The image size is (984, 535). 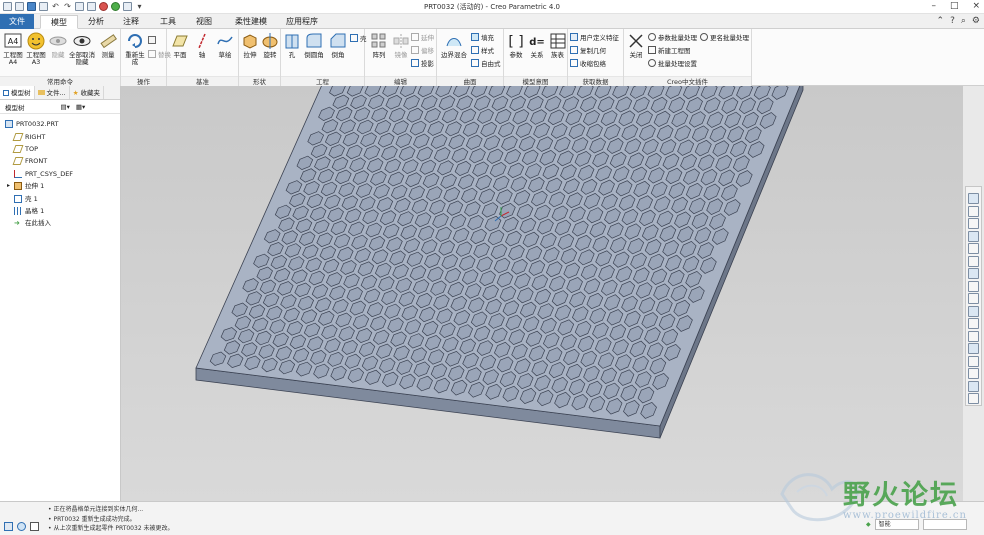 What do you see at coordinates (60, 124) in the screenshot?
I see `tree-item: PRT0032.PRT` at bounding box center [60, 124].